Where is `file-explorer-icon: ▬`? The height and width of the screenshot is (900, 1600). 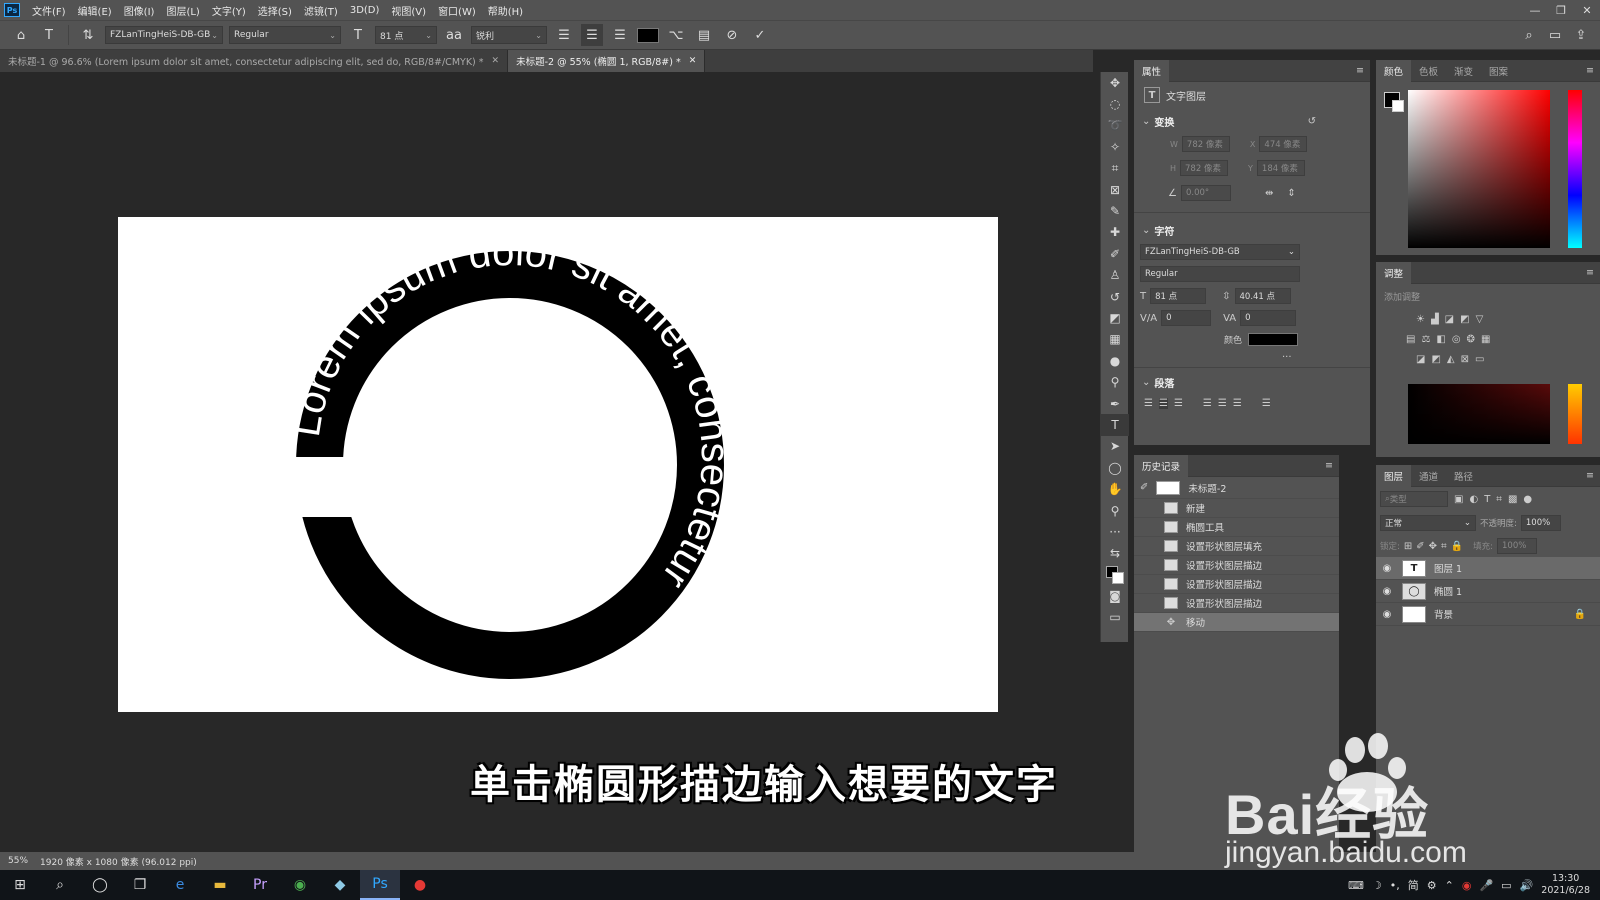 file-explorer-icon: ▬ is located at coordinates (220, 885).